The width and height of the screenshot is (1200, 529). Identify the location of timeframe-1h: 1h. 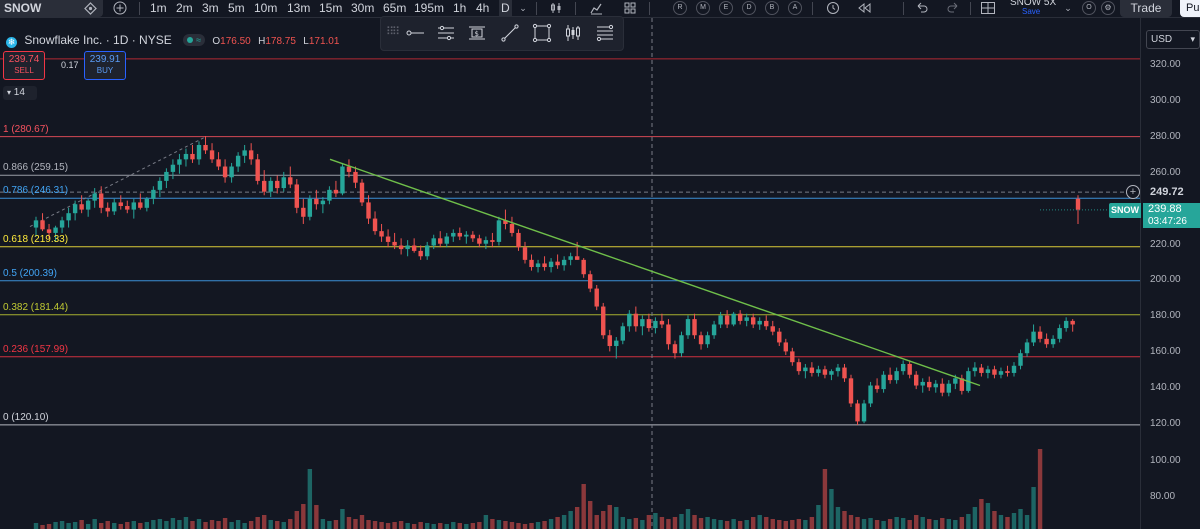
(459, 8).